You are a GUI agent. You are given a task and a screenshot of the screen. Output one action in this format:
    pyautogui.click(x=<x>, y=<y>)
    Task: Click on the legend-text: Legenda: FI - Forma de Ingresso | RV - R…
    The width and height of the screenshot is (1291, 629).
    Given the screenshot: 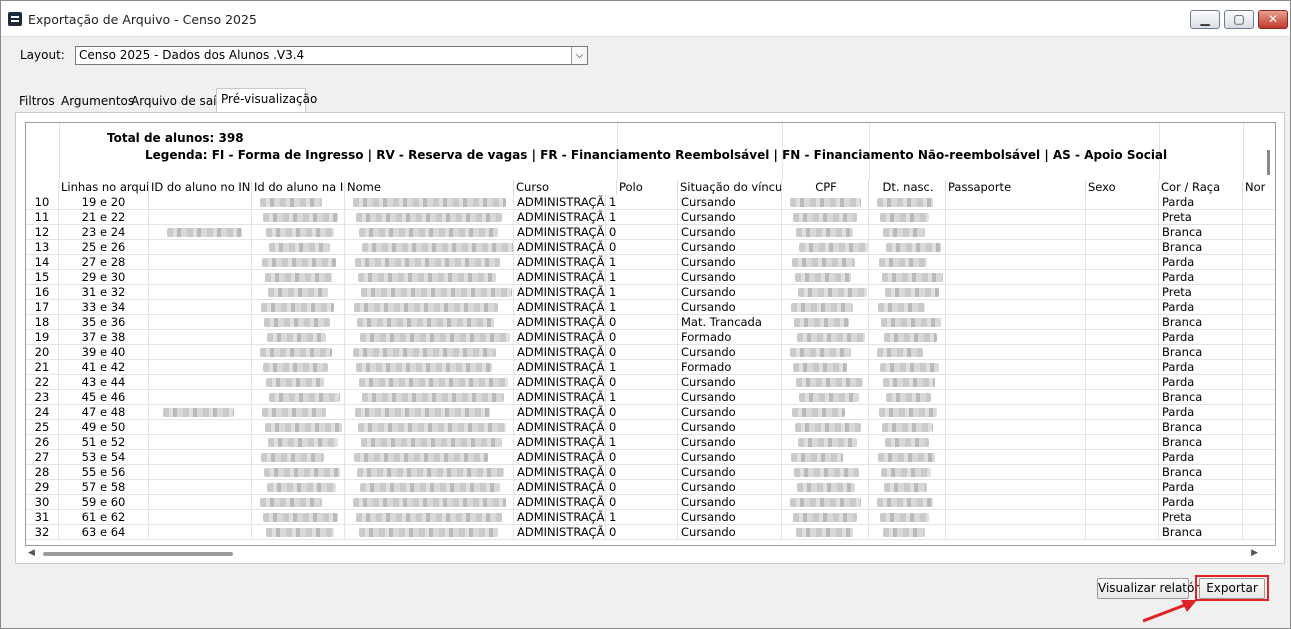 What is the action you would take?
    pyautogui.click(x=656, y=155)
    